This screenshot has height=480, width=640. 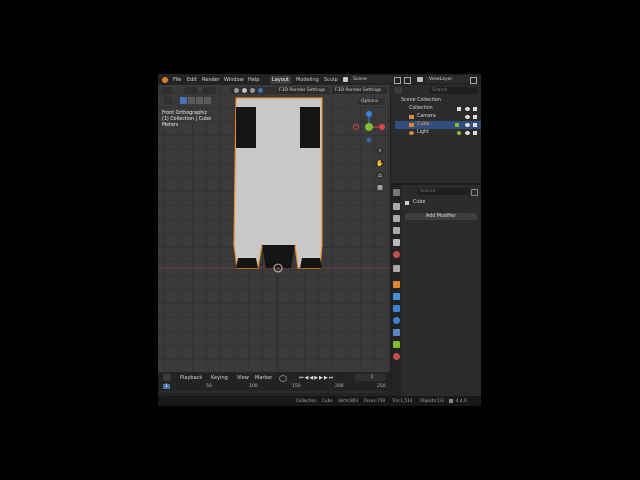 What do you see at coordinates (396, 230) in the screenshot?
I see `view-layer-tab-icon` at bounding box center [396, 230].